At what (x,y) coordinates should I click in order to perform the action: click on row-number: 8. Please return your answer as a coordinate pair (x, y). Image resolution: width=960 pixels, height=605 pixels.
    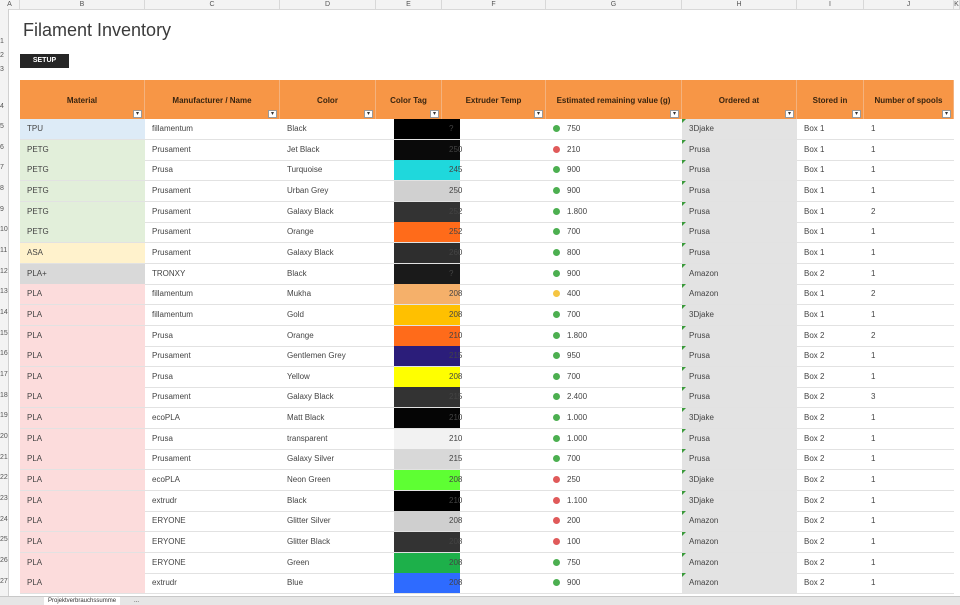
    Looking at the image, I should click on (4, 188).